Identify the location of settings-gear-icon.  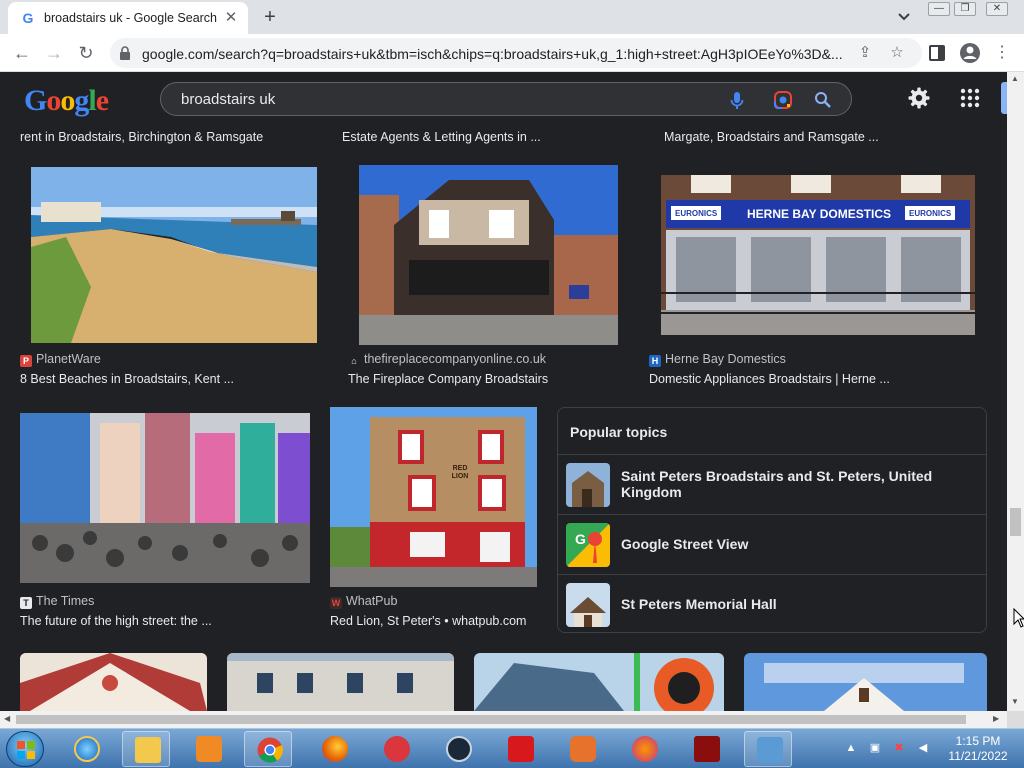
(919, 98).